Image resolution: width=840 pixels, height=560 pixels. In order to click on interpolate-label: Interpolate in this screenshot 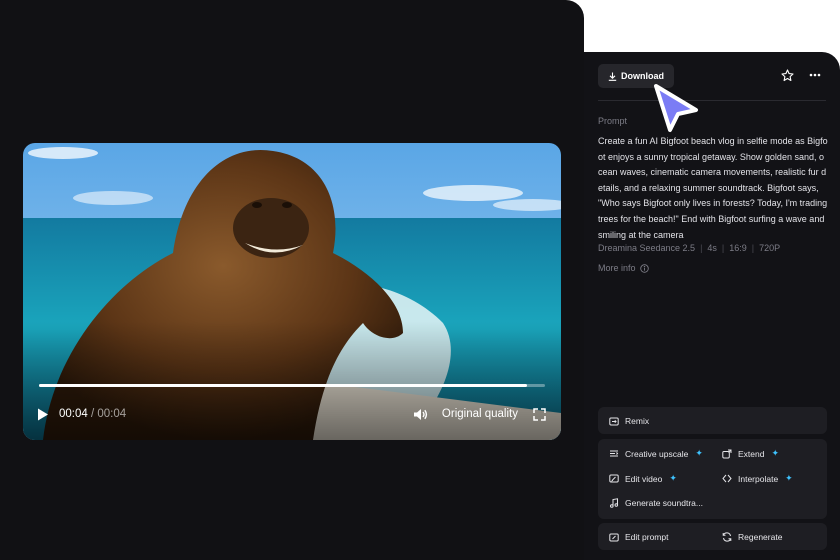, I will do `click(758, 478)`.